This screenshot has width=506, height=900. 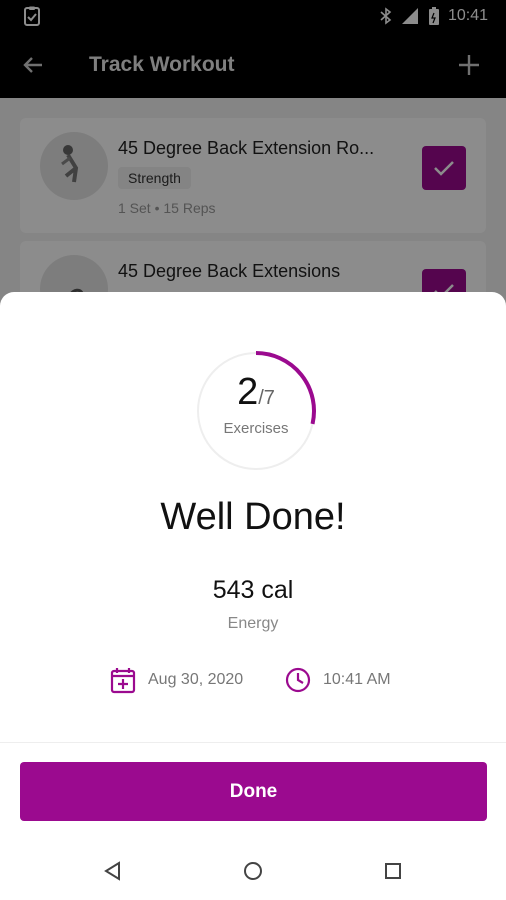 What do you see at coordinates (113, 871) in the screenshot?
I see `nav-back-icon` at bounding box center [113, 871].